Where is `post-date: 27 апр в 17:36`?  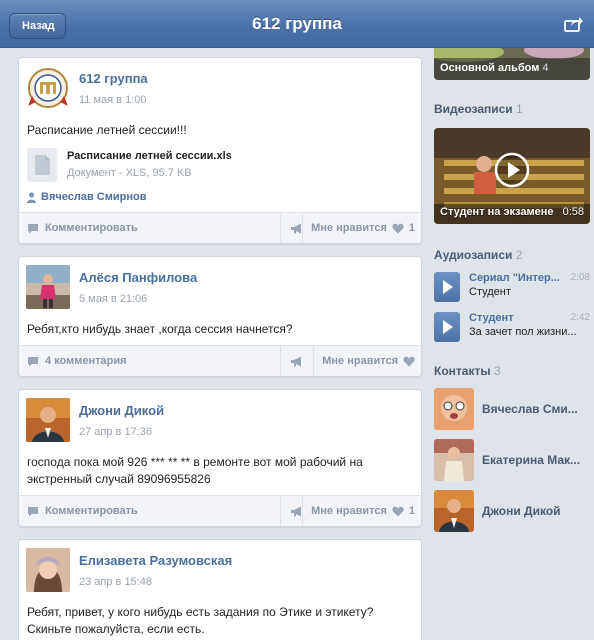
post-date: 27 апр в 17:36 is located at coordinates (115, 432).